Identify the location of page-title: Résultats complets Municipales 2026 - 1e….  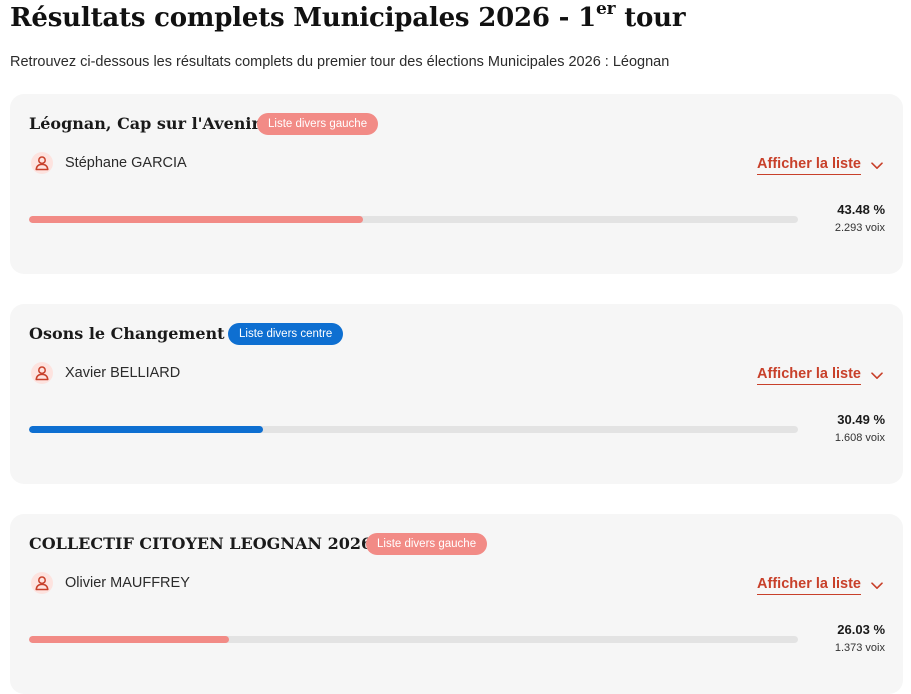
(348, 18).